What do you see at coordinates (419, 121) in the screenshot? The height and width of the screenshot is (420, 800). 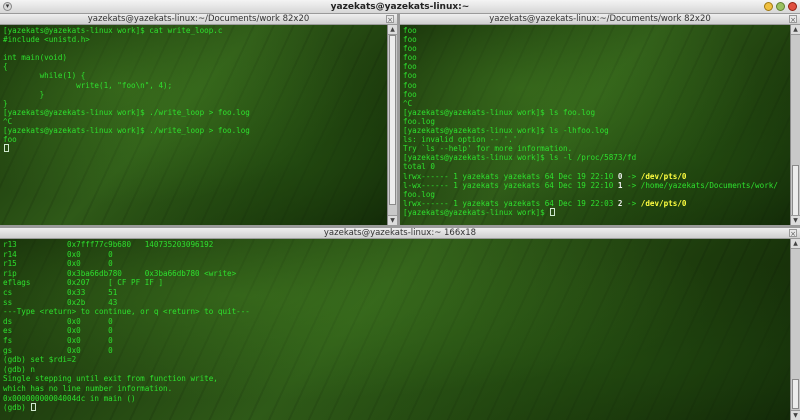 I see `terminal-line: foo.log` at bounding box center [419, 121].